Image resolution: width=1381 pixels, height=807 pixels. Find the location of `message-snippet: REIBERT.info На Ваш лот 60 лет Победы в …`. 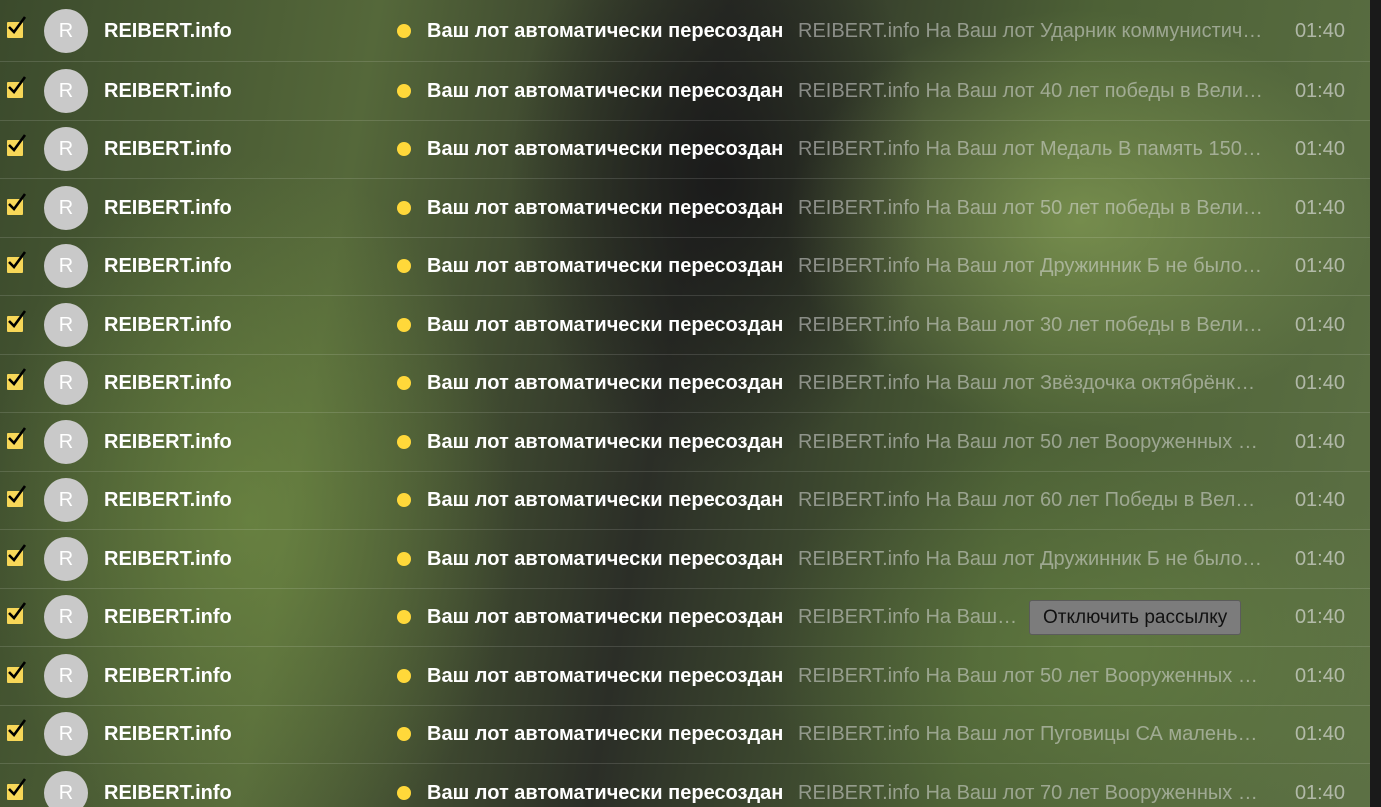

message-snippet: REIBERT.info На Ваш лот 60 лет Победы в … is located at coordinates (1031, 500).